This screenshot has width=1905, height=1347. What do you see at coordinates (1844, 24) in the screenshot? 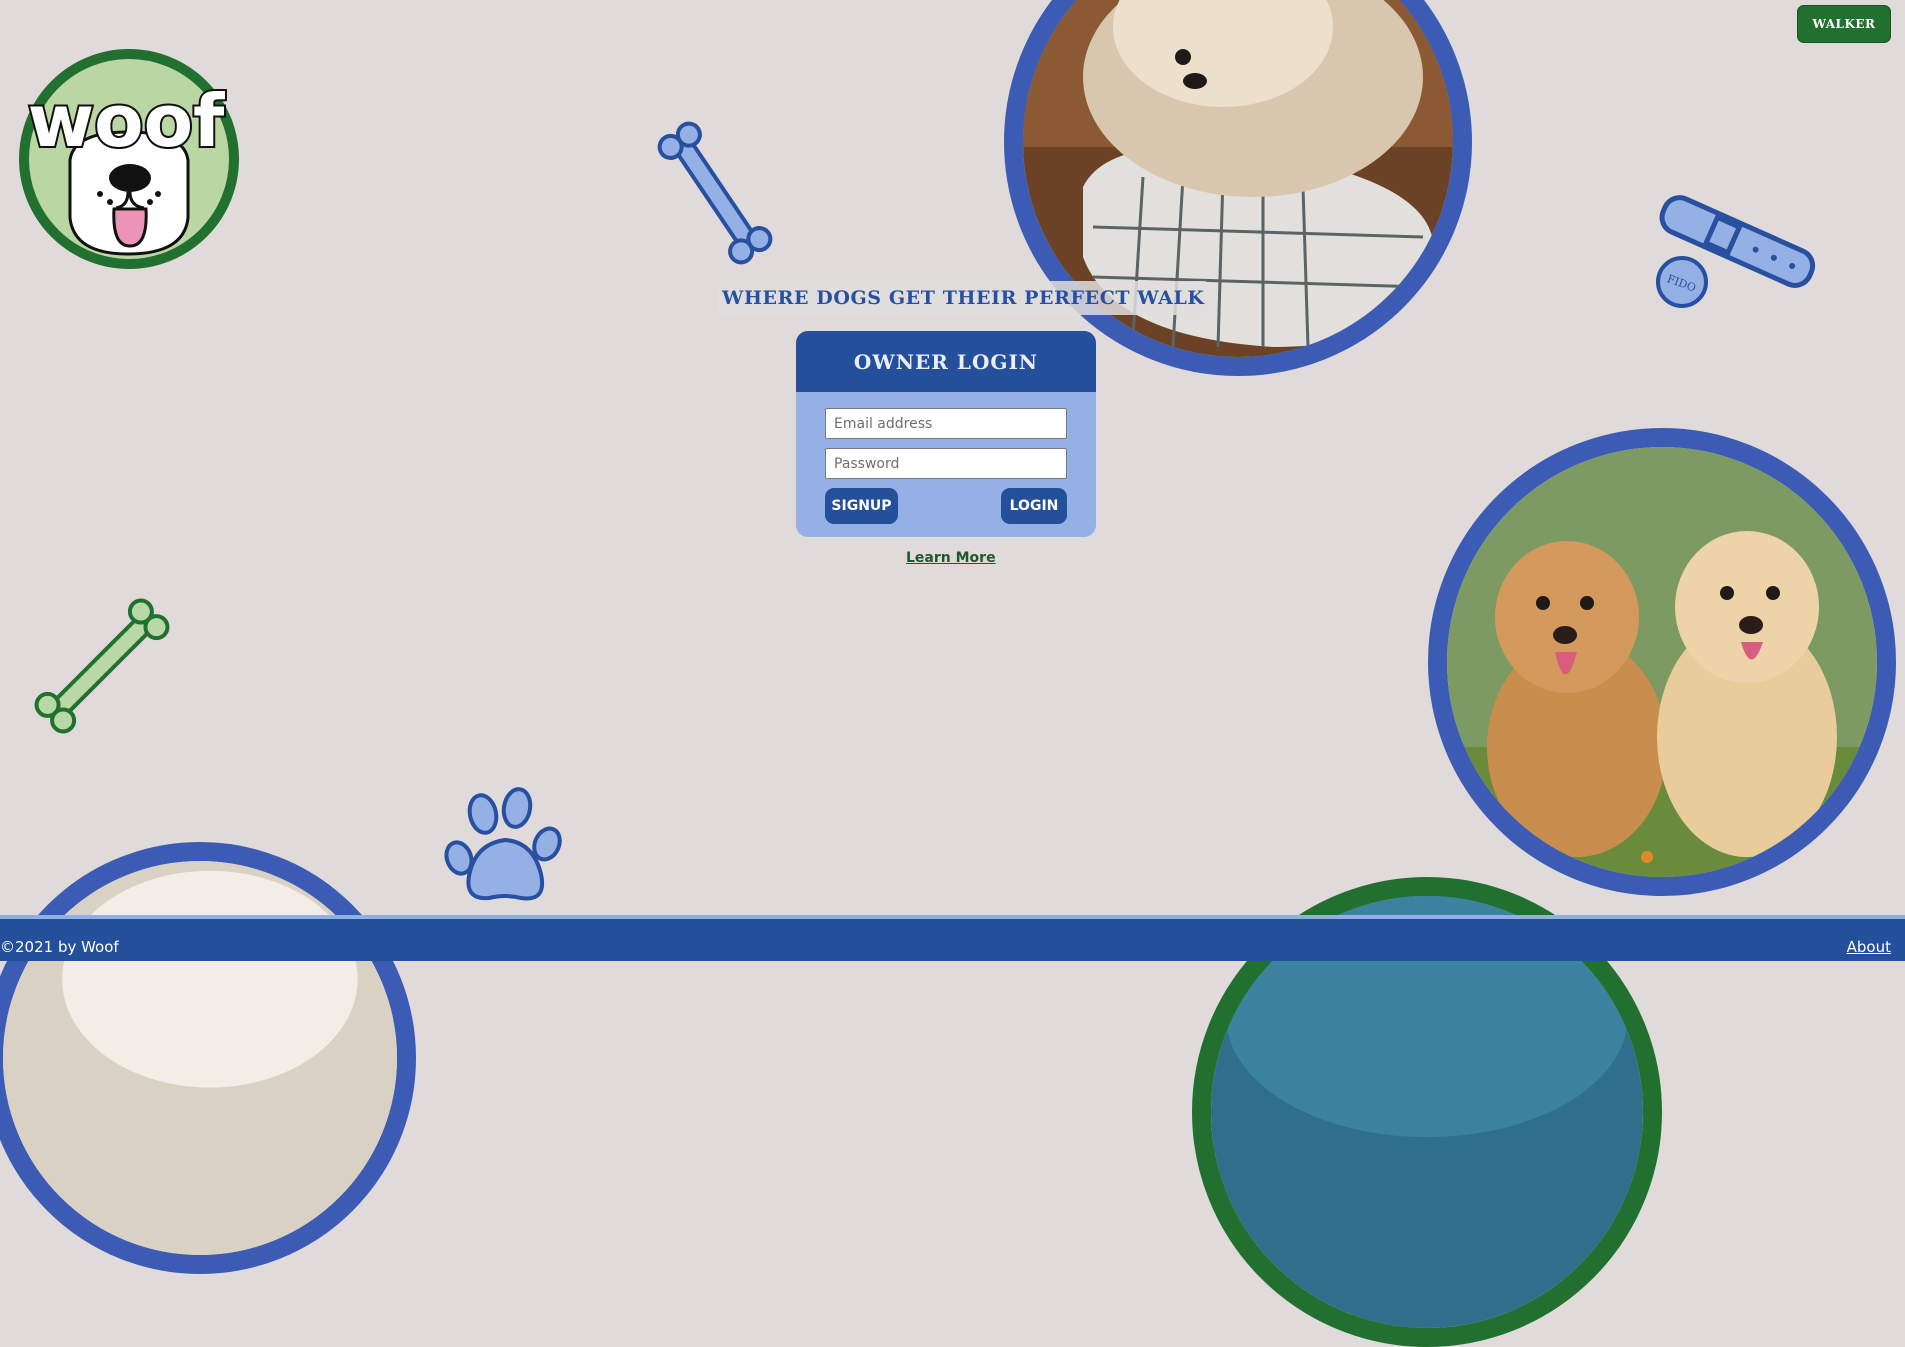
I see `walker-button: WALKER` at bounding box center [1844, 24].